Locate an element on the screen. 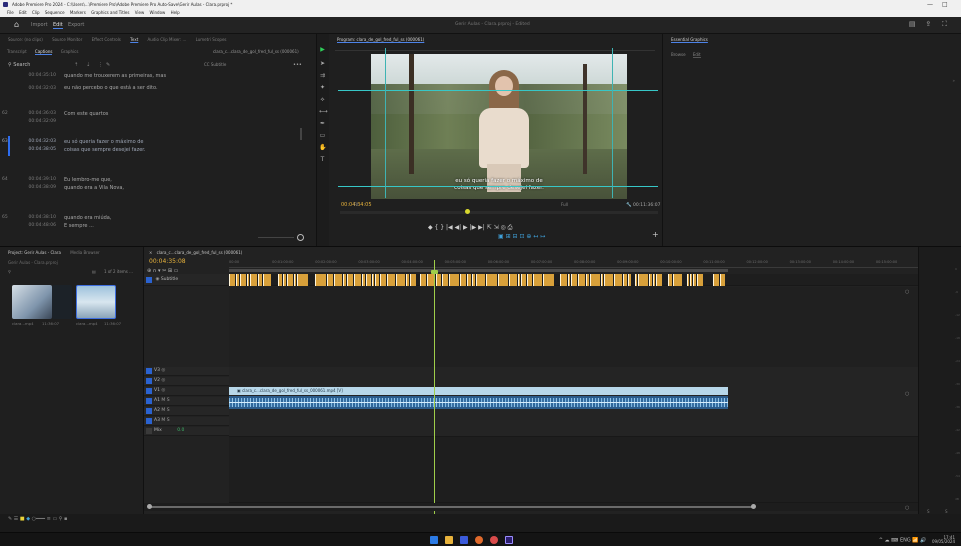 This screenshot has width=961, height=546. timeline-horizontal-scrollbar is located at coordinates (531, 507).